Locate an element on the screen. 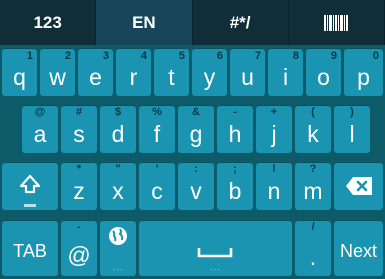  tab-english: EN is located at coordinates (144, 22).